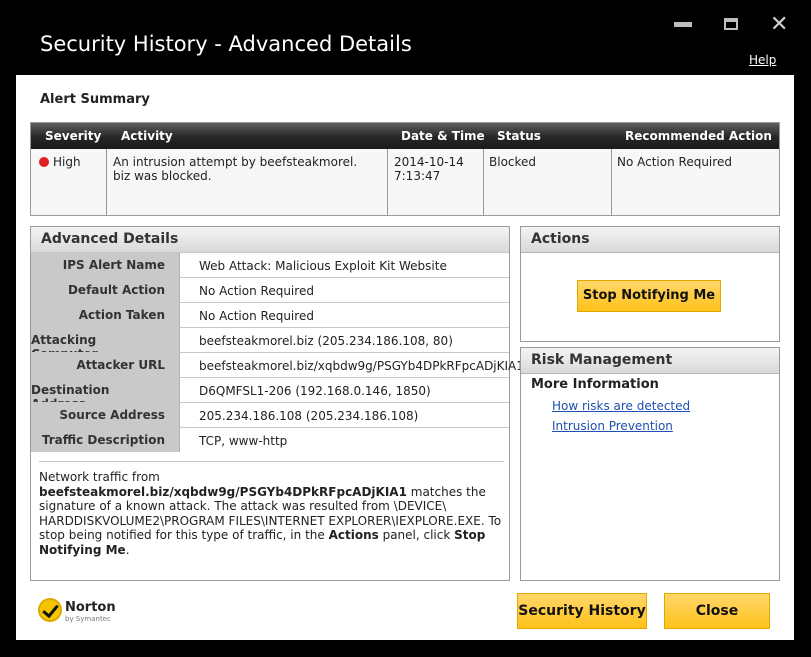  I want to click on detail-value: beefsteakmorel.biz (205.234.186.108, 80), so click(326, 341).